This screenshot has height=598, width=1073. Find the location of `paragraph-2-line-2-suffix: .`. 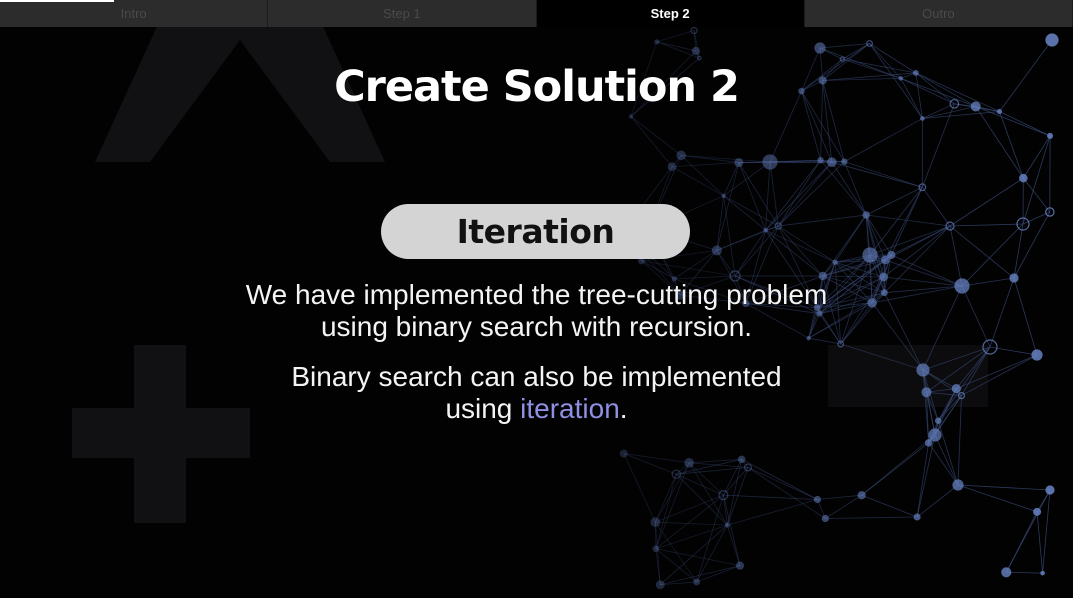

paragraph-2-line-2-suffix: . is located at coordinates (623, 408).